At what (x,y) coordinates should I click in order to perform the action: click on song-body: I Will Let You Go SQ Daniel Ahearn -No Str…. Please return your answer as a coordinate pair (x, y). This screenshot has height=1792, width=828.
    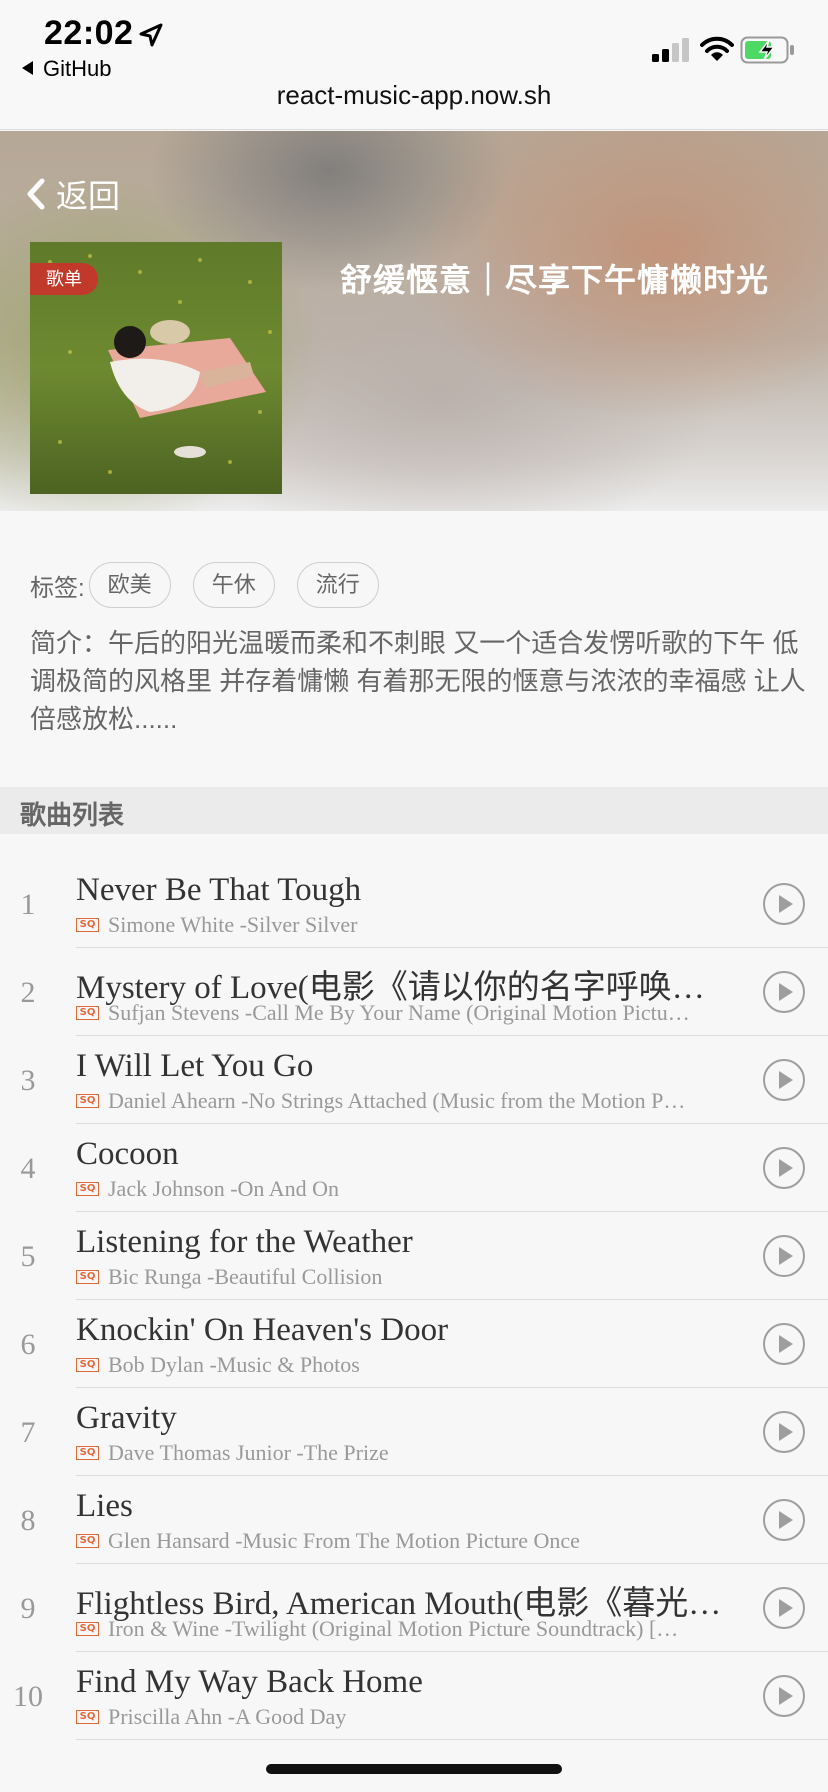
    Looking at the image, I should click on (452, 1080).